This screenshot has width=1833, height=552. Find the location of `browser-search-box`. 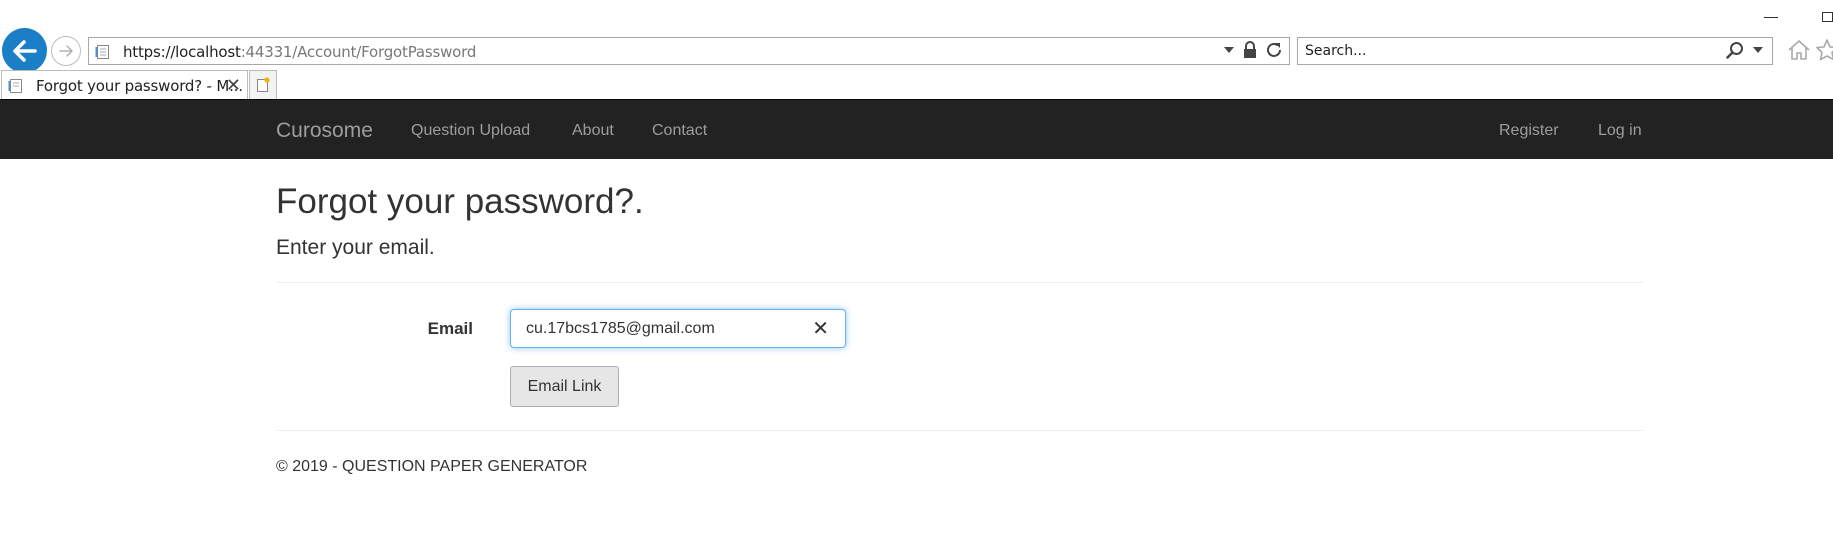

browser-search-box is located at coordinates (1535, 51).